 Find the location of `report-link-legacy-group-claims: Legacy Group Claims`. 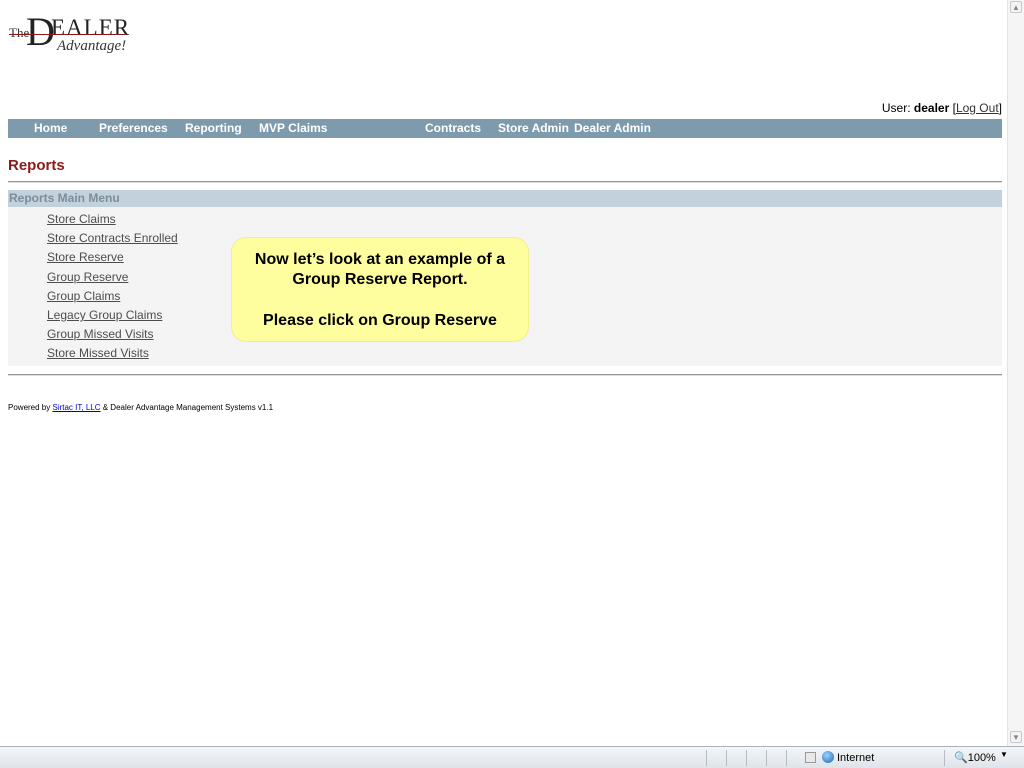

report-link-legacy-group-claims: Legacy Group Claims is located at coordinates (104, 315).